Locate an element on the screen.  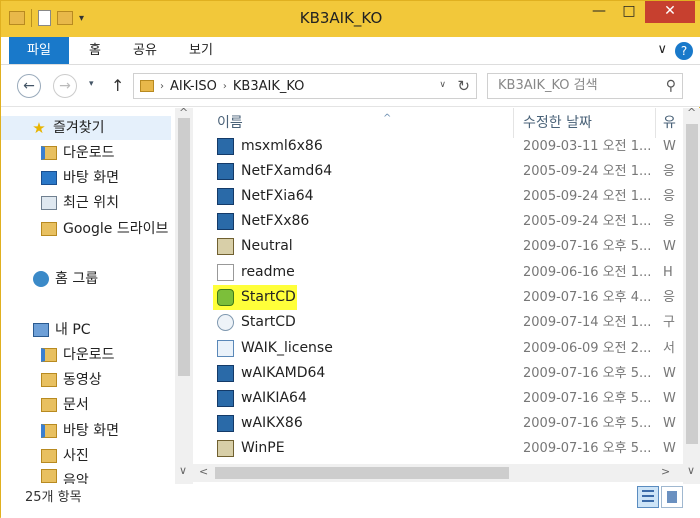
expand-ribbon-icon: ∨ is located at coordinates (662, 51).